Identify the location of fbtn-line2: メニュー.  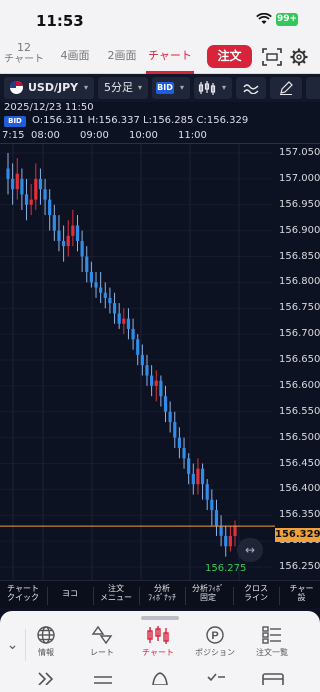
(116, 597).